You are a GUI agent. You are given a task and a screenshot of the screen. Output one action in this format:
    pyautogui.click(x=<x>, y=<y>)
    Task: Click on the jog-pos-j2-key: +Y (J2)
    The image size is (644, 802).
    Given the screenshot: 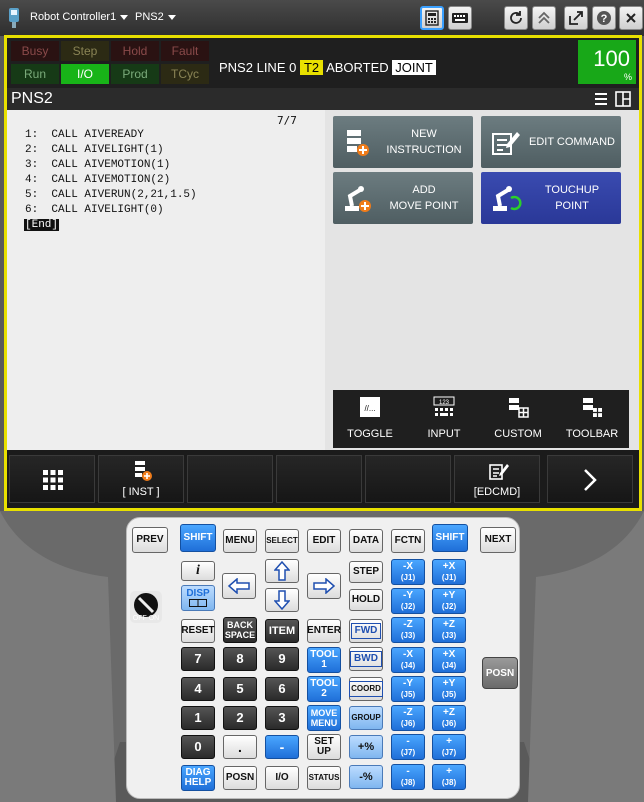 What is the action you would take?
    pyautogui.click(x=449, y=601)
    